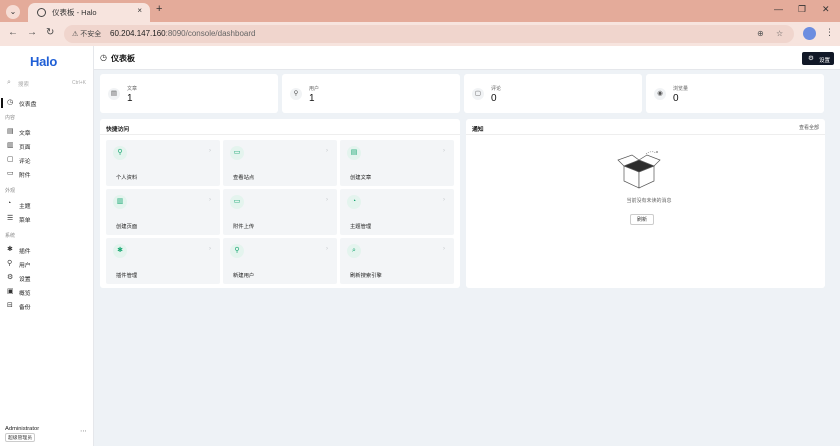  What do you see at coordinates (47, 250) in the screenshot?
I see `sidebar-item-plugins: ✱ 插件` at bounding box center [47, 250].